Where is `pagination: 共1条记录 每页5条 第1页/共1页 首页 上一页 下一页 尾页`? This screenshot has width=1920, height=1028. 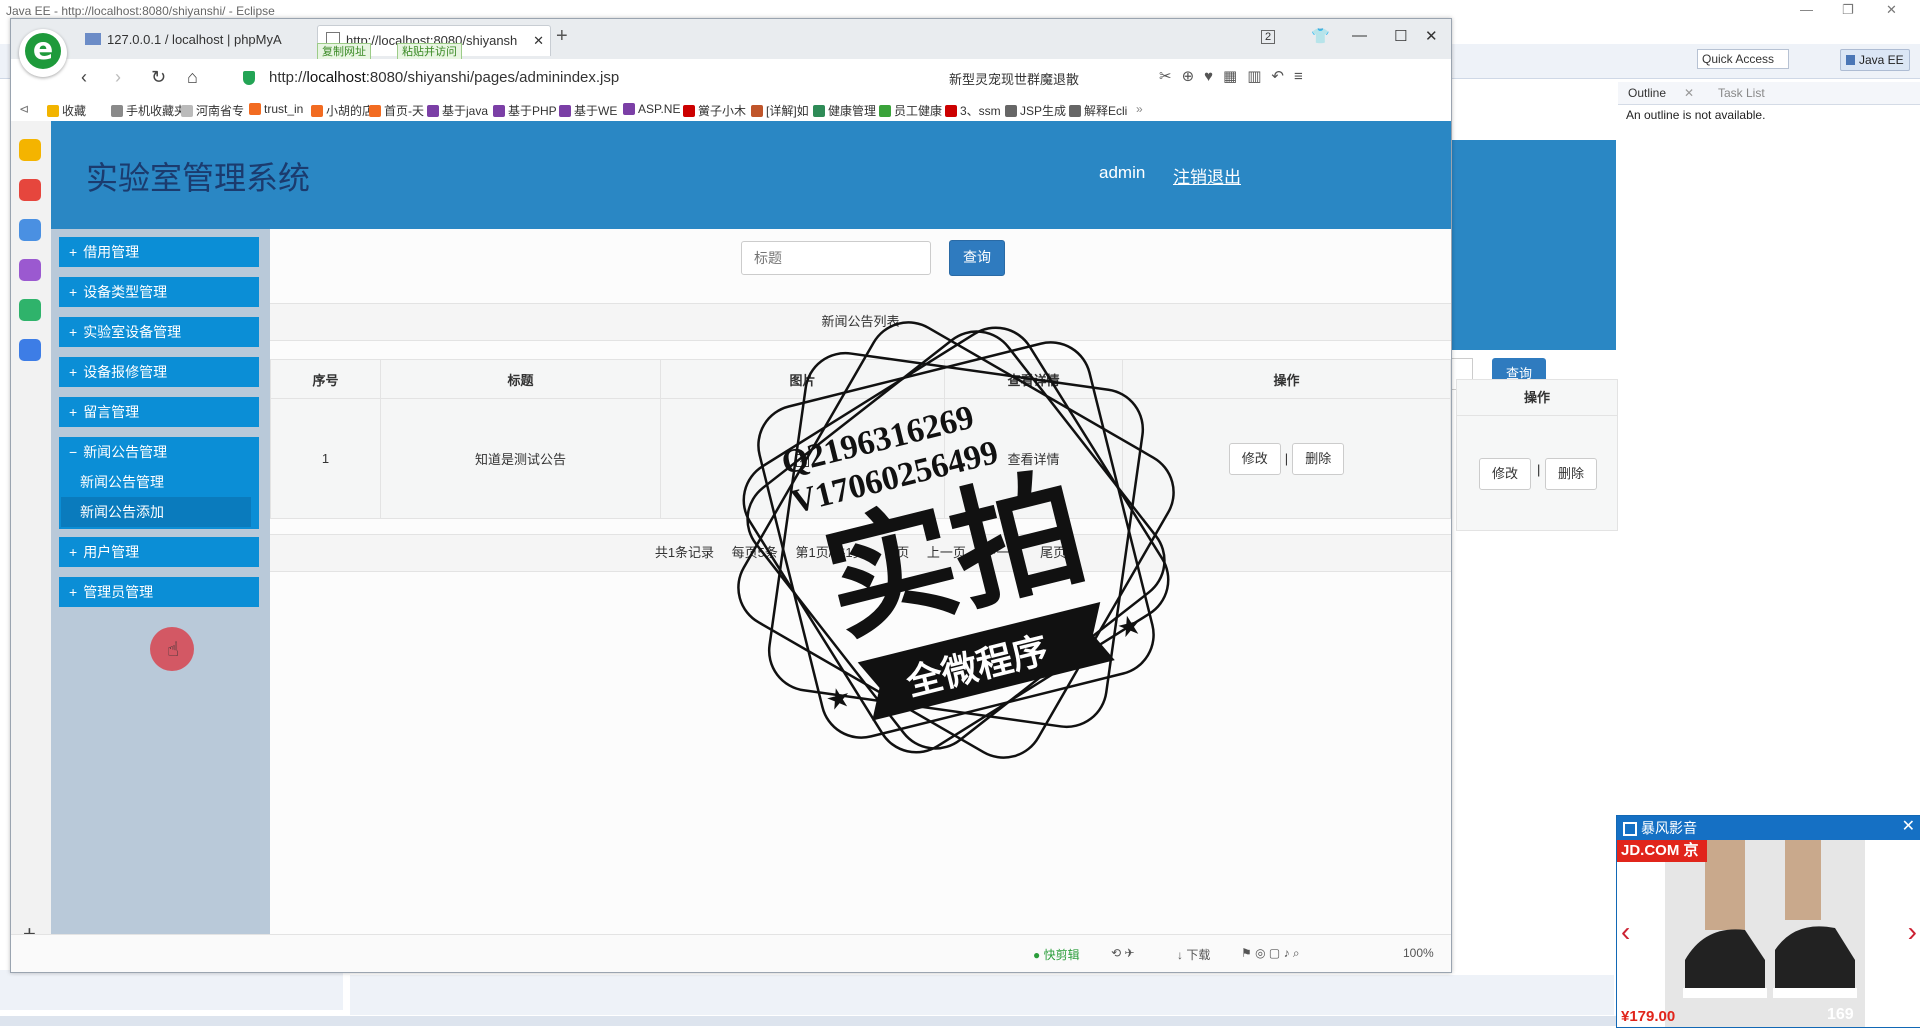
pagination: 共1条记录 每页5条 第1页/共1页 首页 上一页 下一页 尾页 is located at coordinates (860, 553).